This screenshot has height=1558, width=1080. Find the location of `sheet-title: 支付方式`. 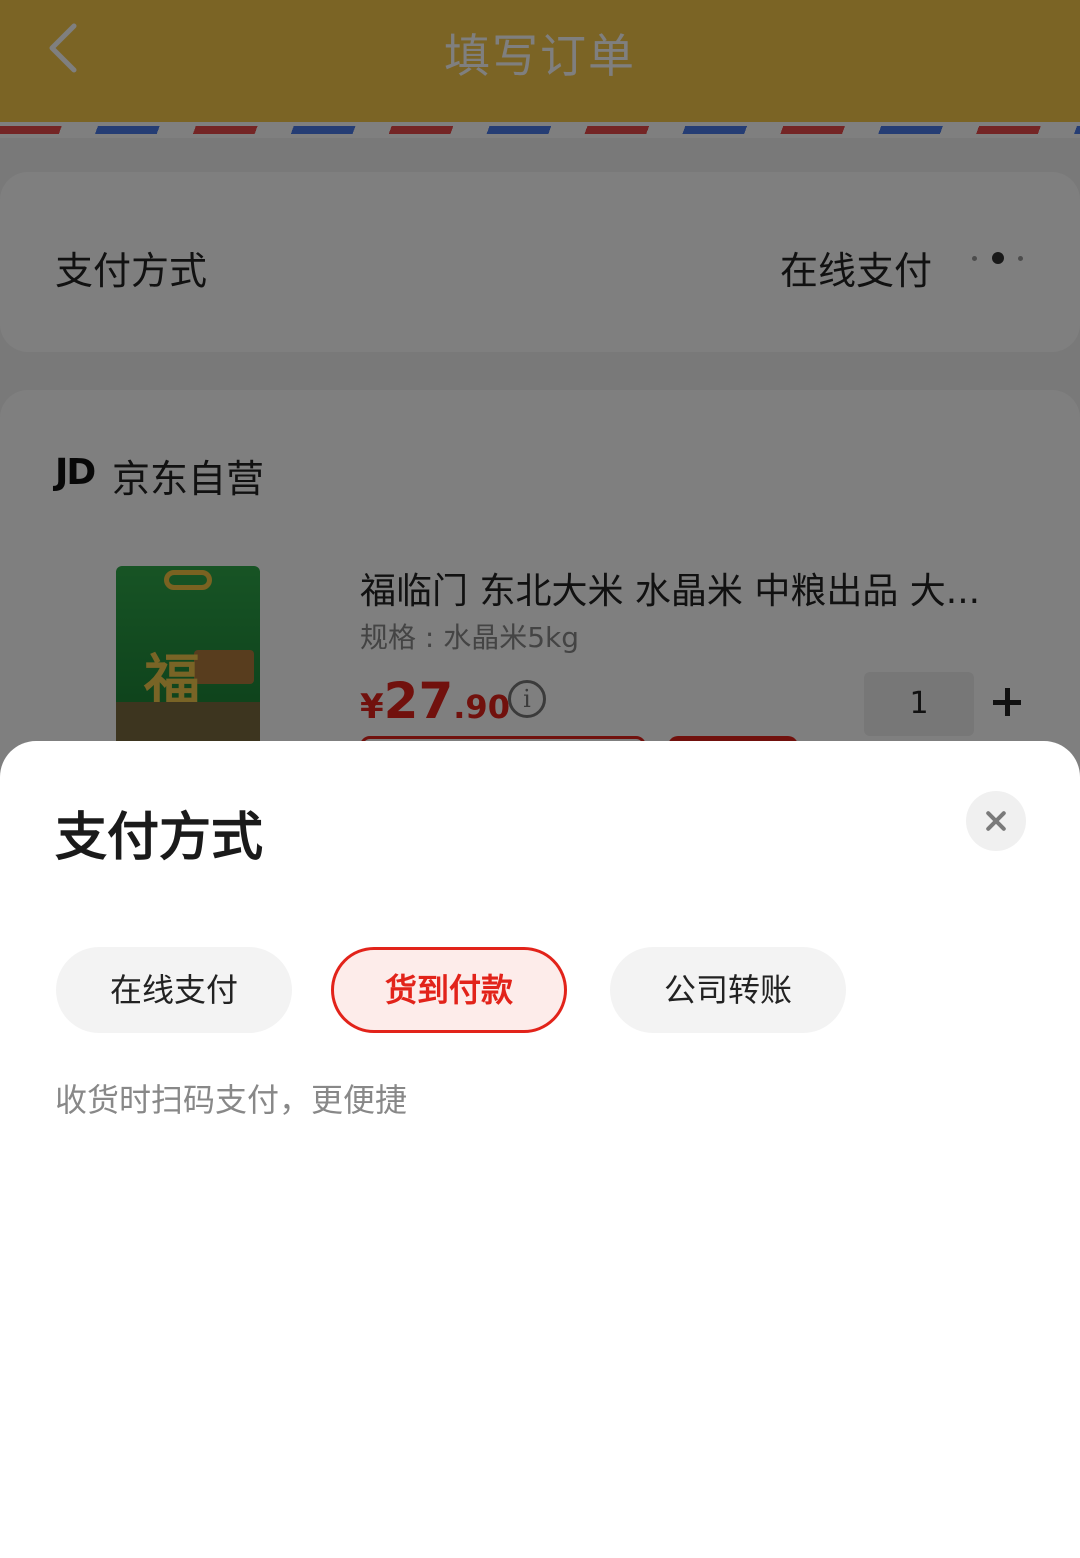

sheet-title: 支付方式 is located at coordinates (159, 838).